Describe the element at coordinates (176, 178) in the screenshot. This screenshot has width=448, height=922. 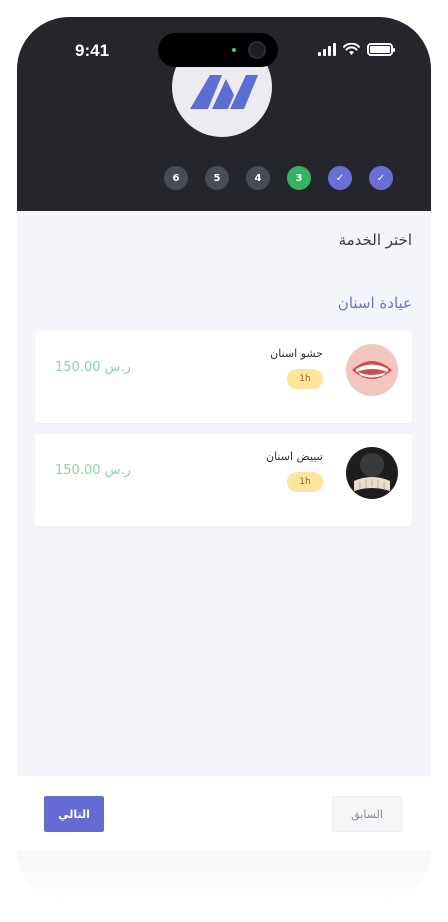
I see `step-6: 6` at that location.